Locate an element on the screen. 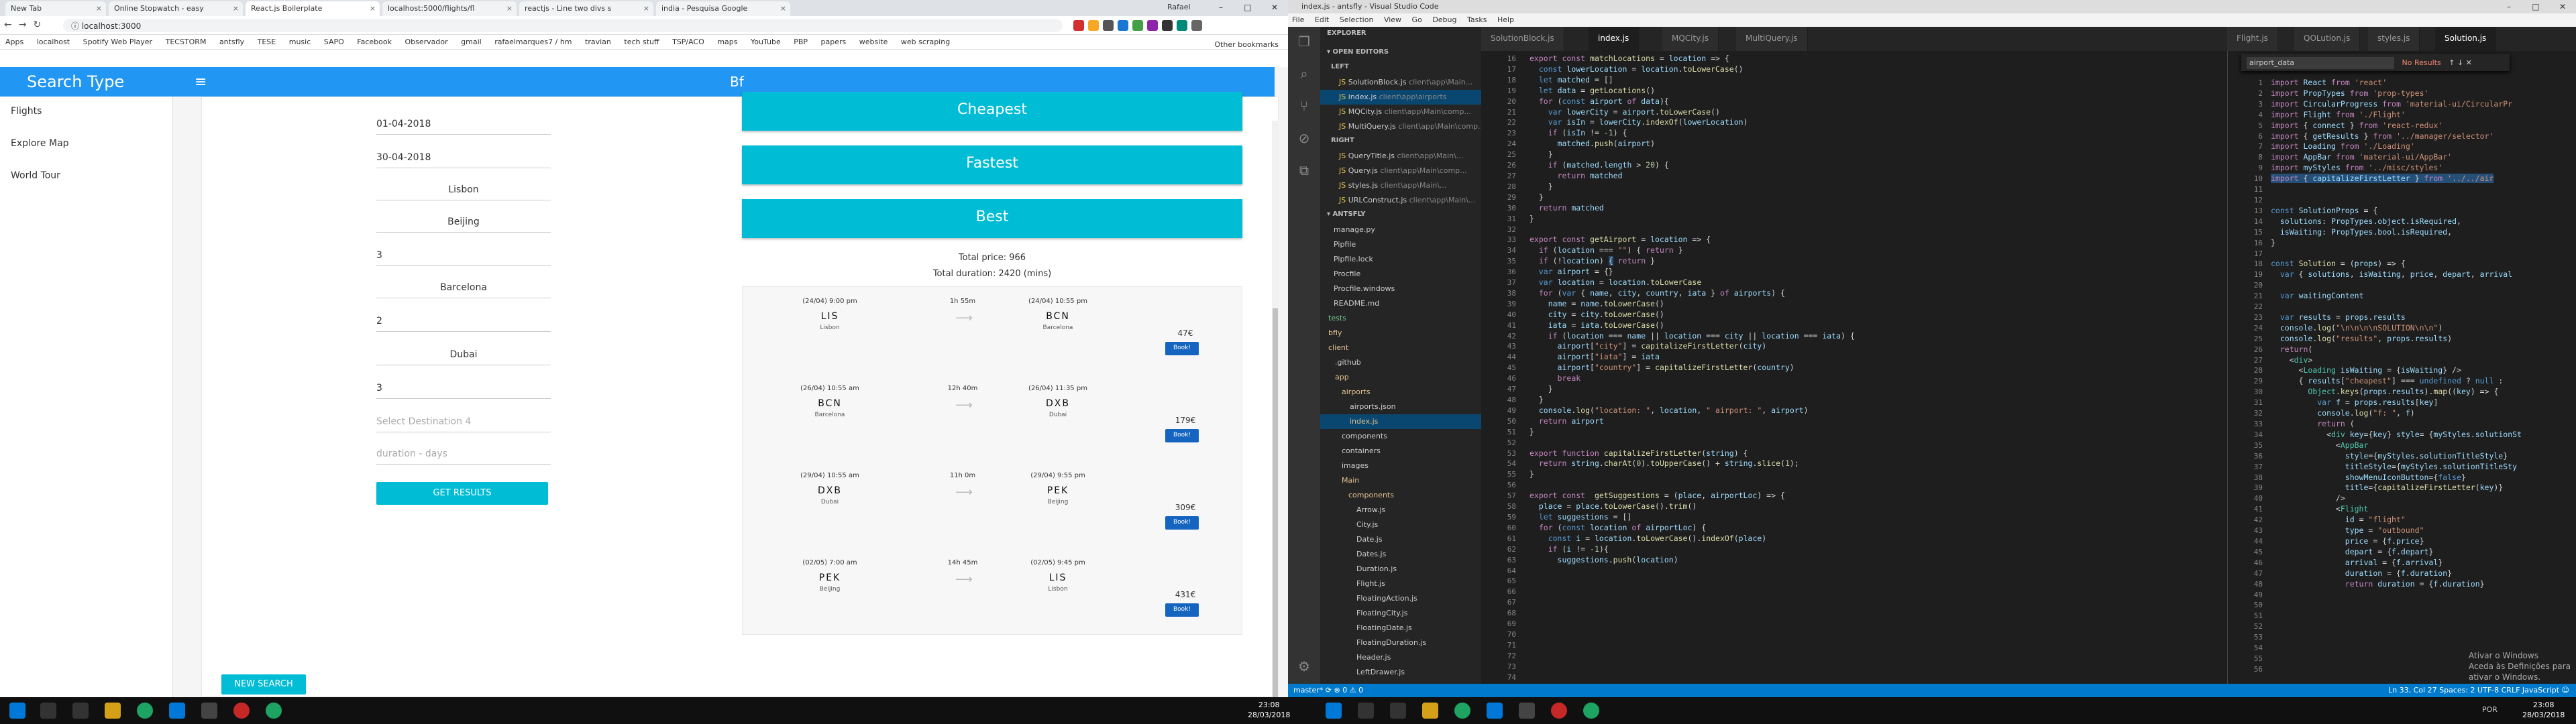  menu-edit: Edit is located at coordinates (1322, 19).